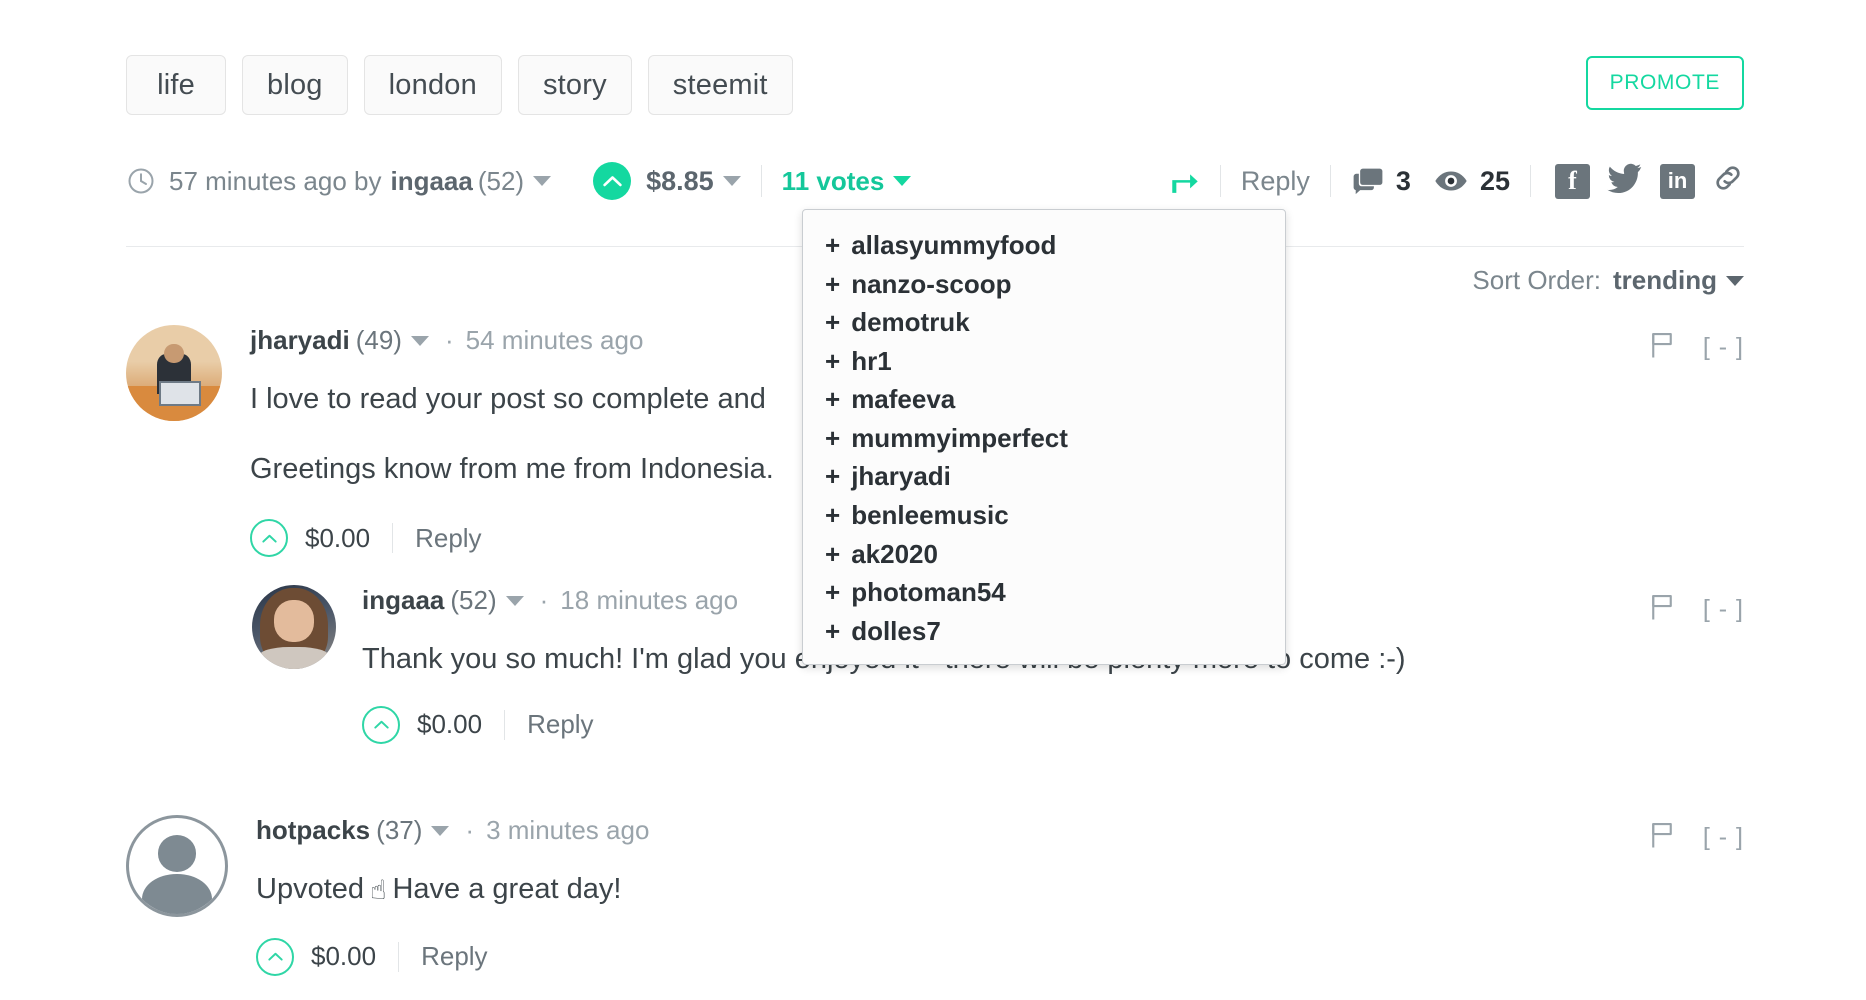  I want to click on comment-time: 54 minutes ago, so click(555, 340).